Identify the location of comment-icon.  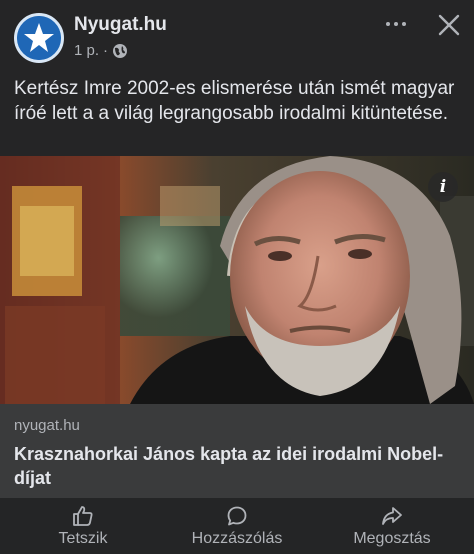
(237, 515).